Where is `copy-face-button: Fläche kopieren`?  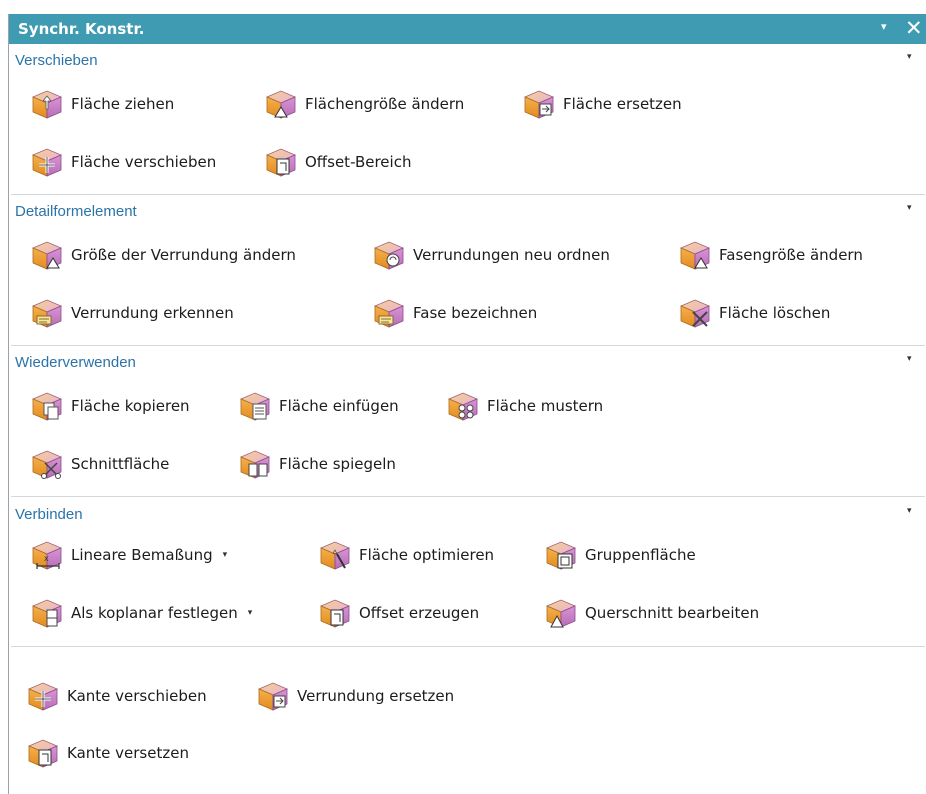
copy-face-button: Fläche kopieren is located at coordinates (109, 406).